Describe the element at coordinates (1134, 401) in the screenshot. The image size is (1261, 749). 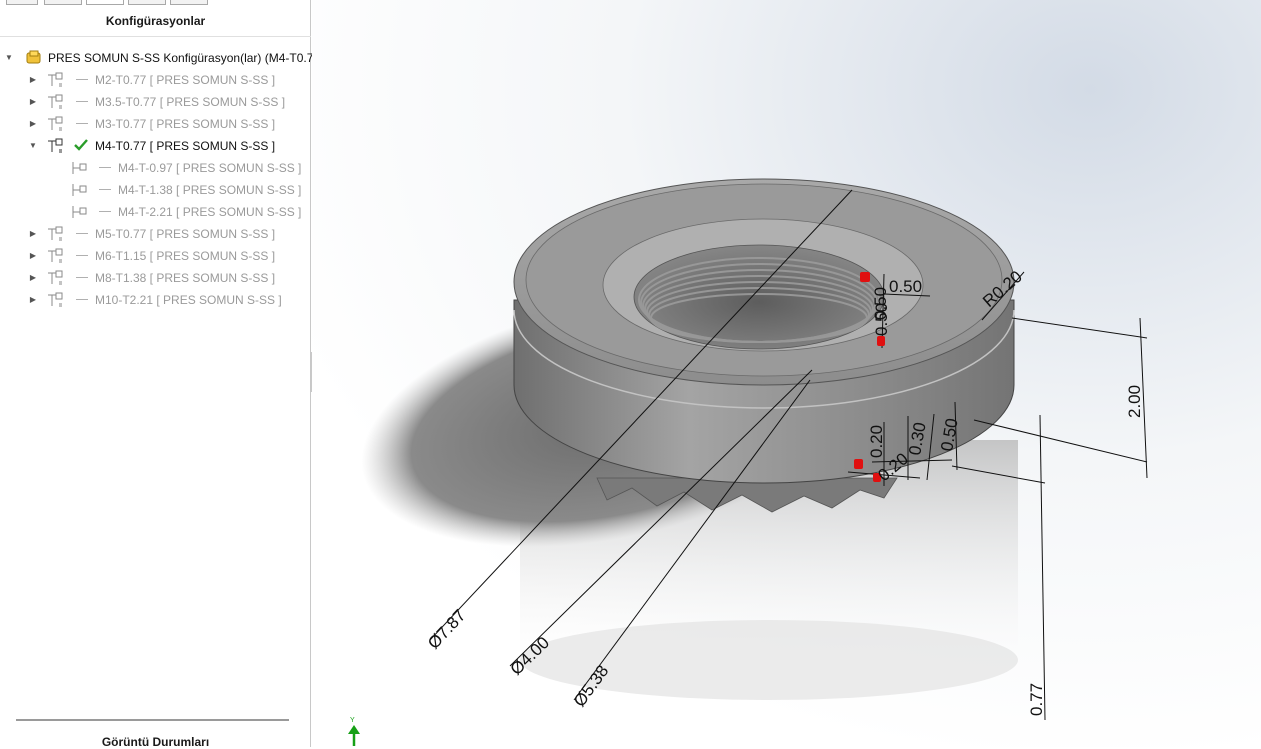
I see `dim-height: 2.00` at that location.